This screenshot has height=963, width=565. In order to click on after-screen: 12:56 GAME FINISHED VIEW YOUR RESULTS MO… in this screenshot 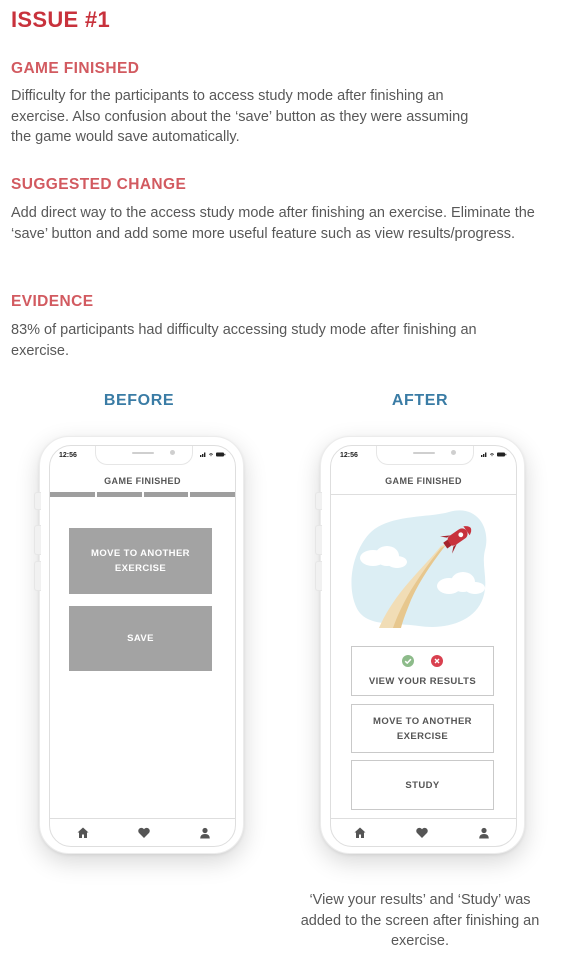, I will do `click(423, 646)`.